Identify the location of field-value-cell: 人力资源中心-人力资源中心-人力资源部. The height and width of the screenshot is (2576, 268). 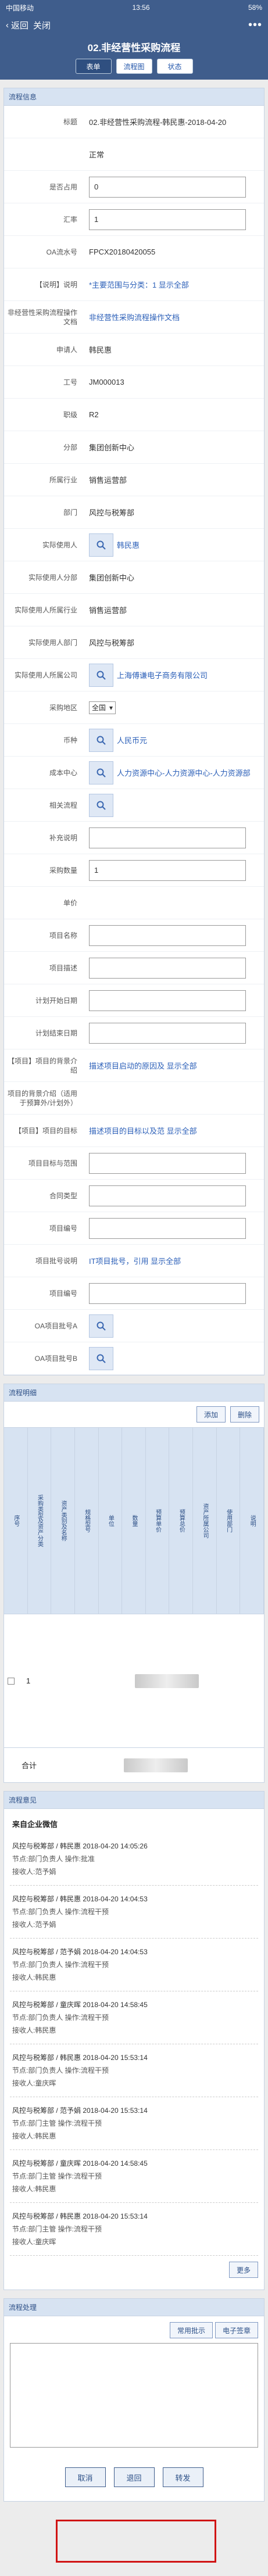
(174, 773).